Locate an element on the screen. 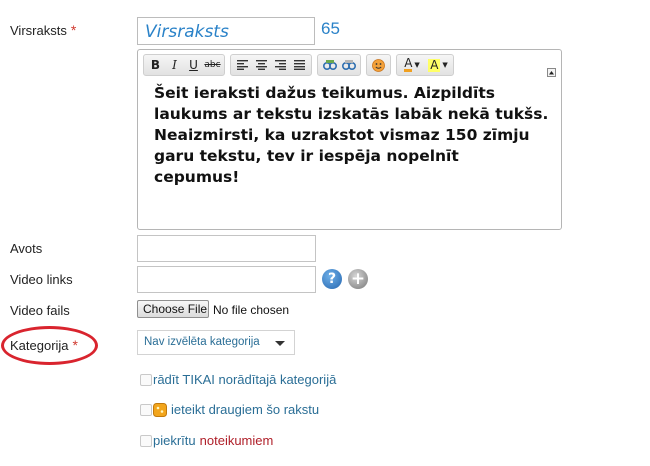 The image size is (650, 466). bold-button: B is located at coordinates (155, 65).